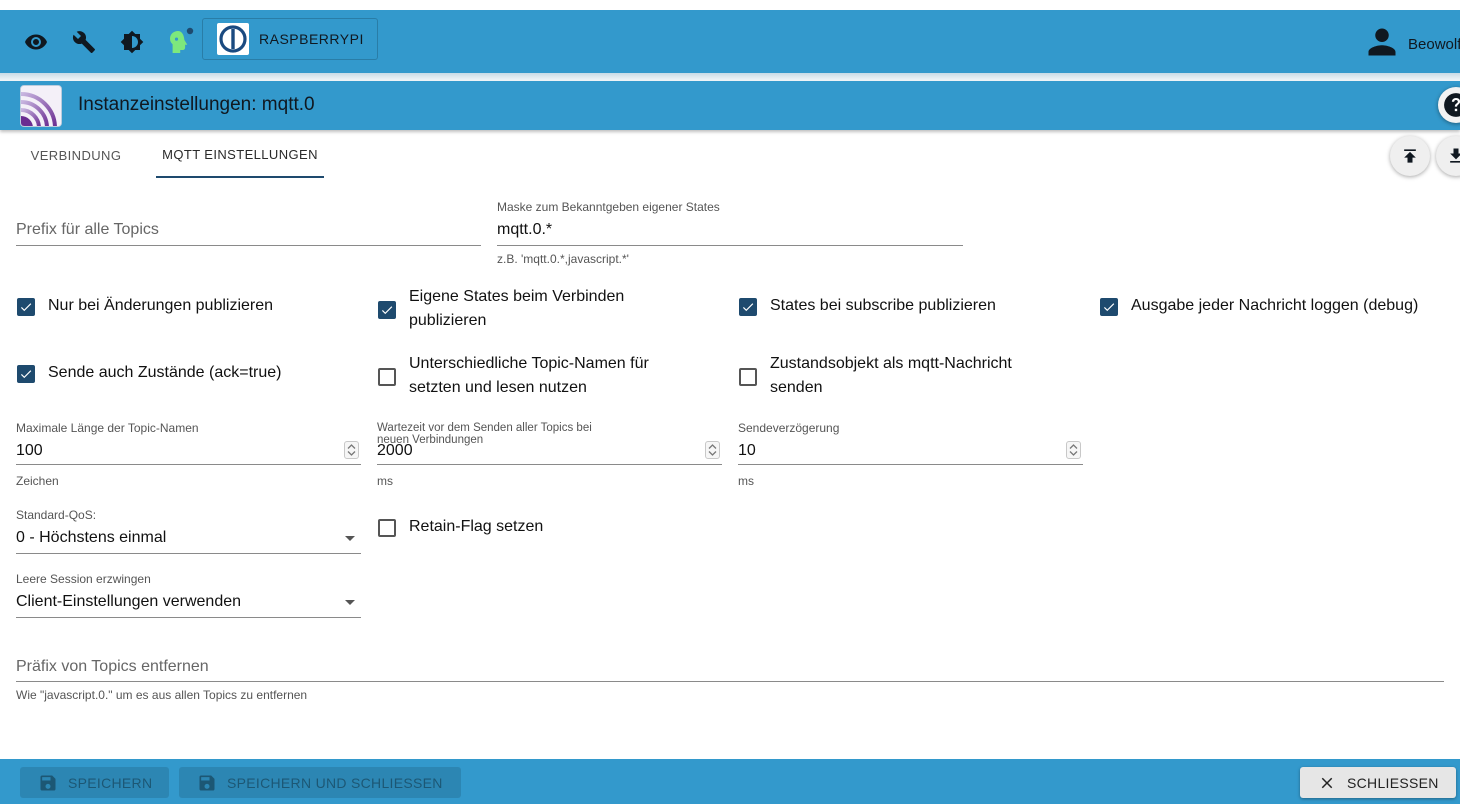 This screenshot has width=1460, height=804. I want to click on send-delay-unit: ms, so click(746, 481).